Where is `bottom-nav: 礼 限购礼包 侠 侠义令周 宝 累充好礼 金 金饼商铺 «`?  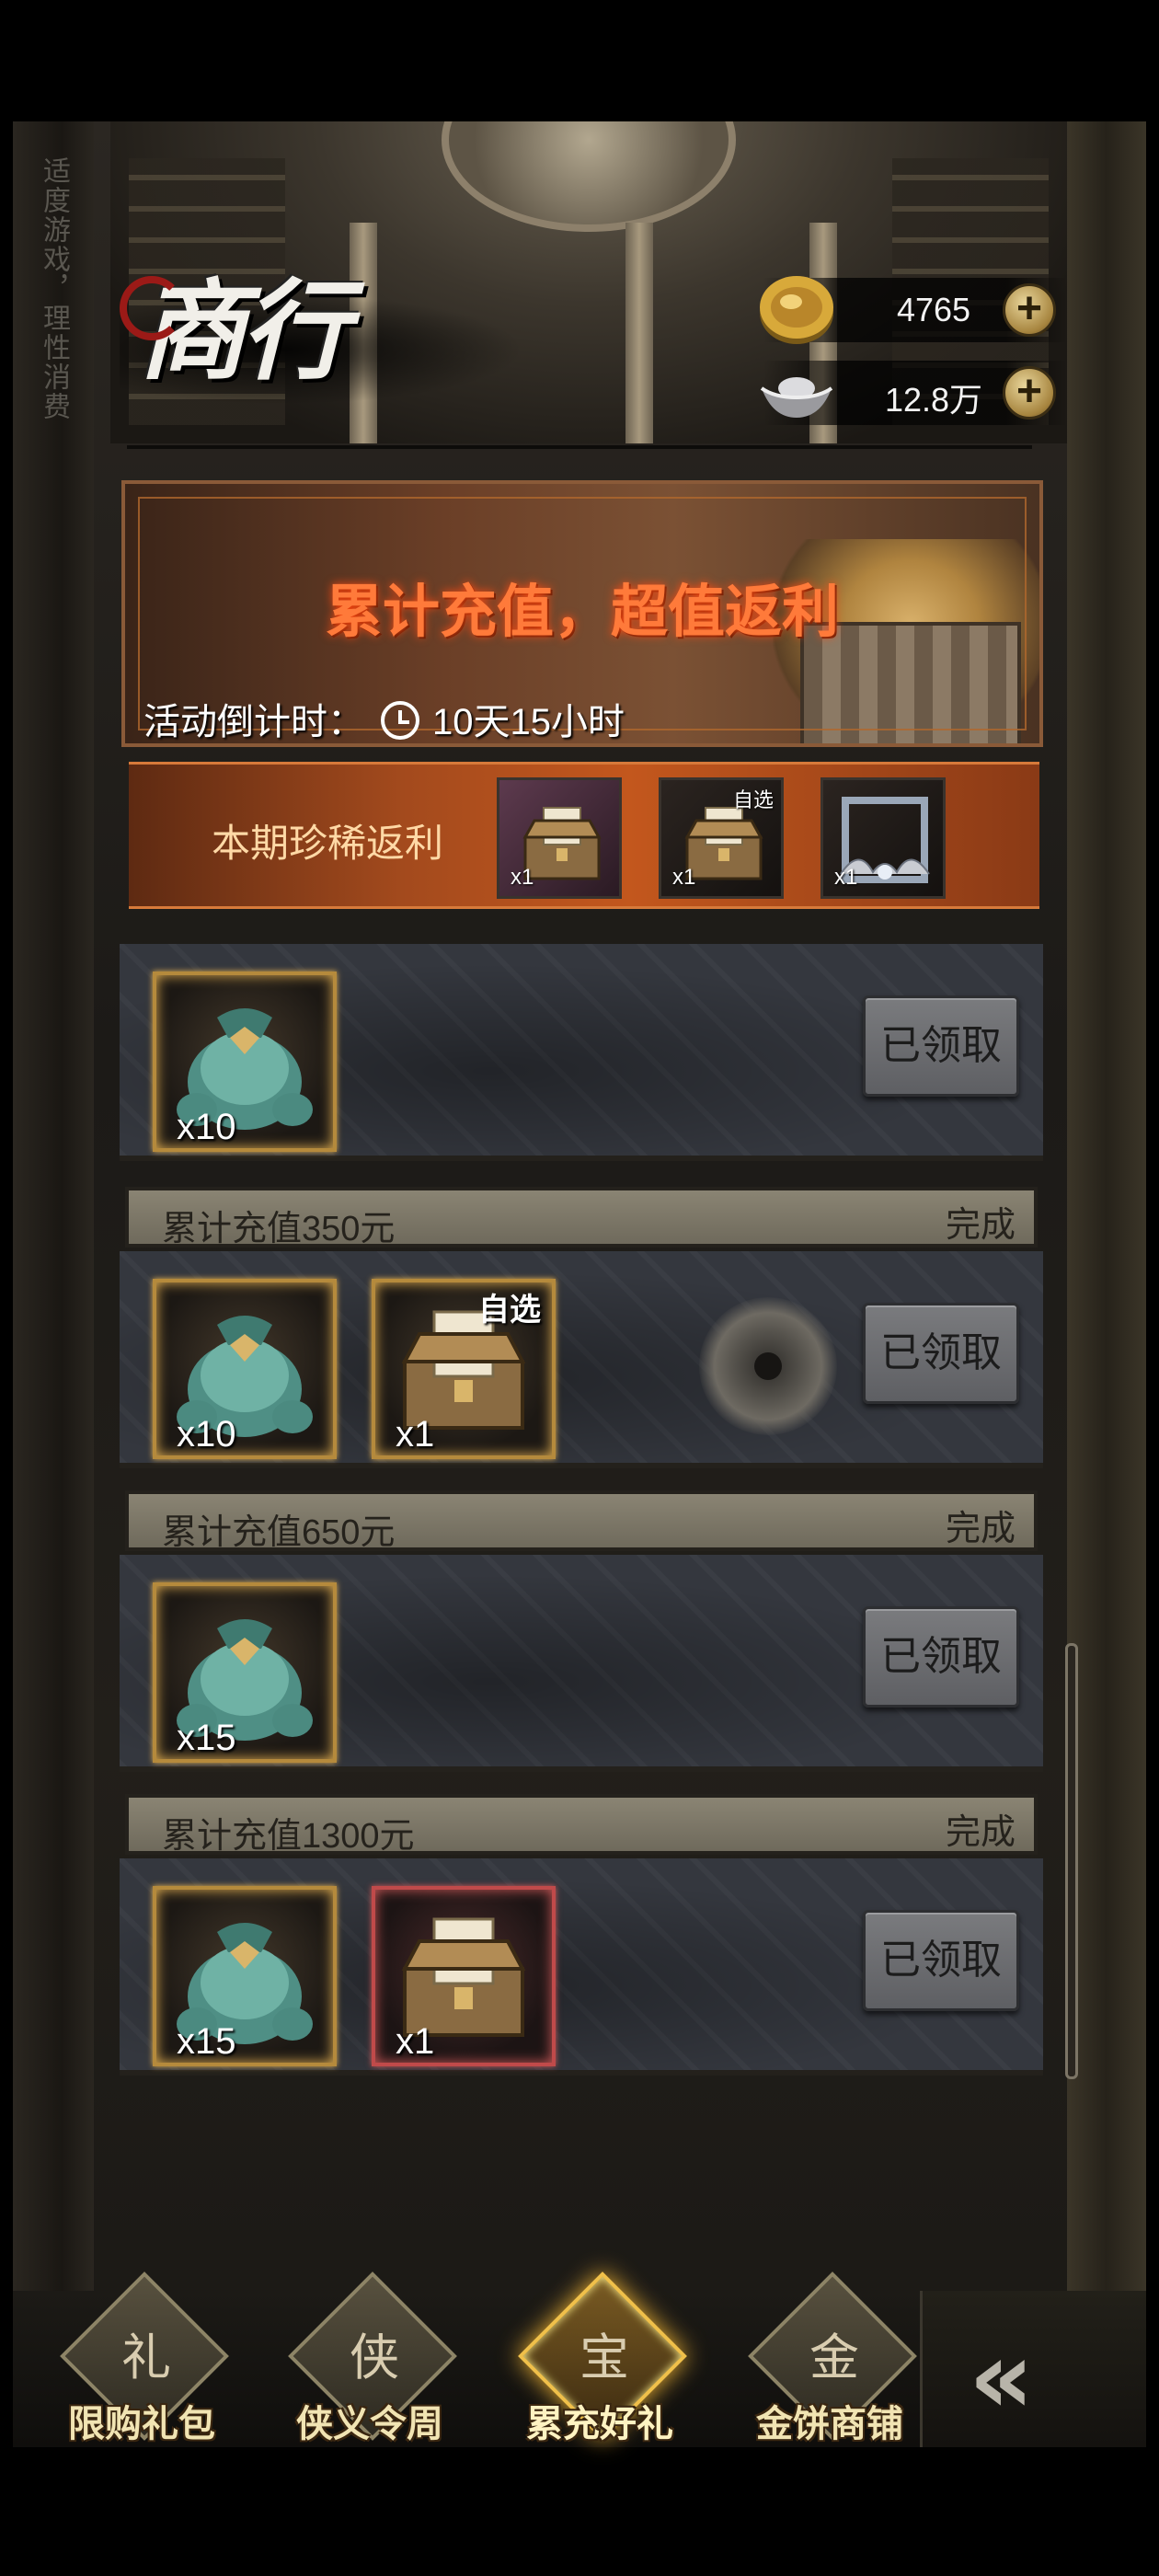
bottom-nav: 礼 限购礼包 侠 侠义令周 宝 累充好礼 金 金饼商铺 « is located at coordinates (579, 2359).